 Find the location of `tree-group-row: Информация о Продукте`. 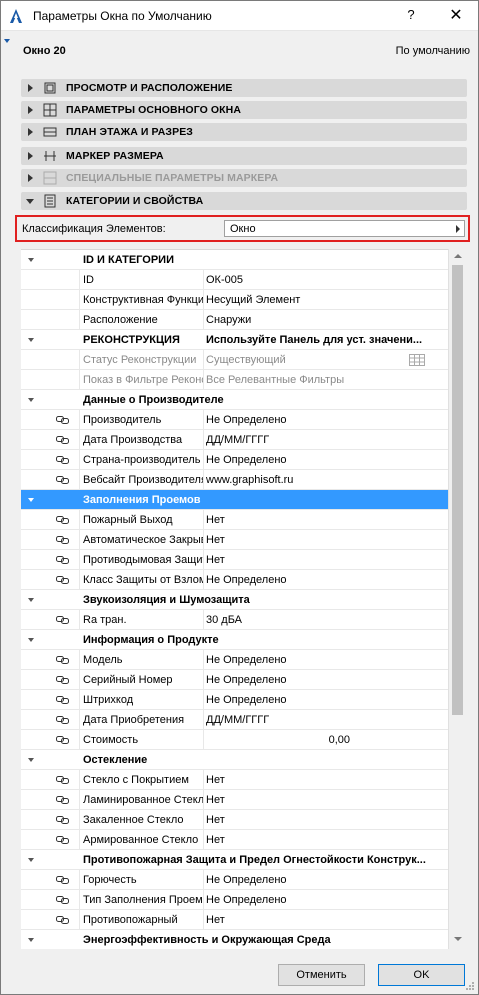

tree-group-row: Информация о Продукте is located at coordinates (234, 640).